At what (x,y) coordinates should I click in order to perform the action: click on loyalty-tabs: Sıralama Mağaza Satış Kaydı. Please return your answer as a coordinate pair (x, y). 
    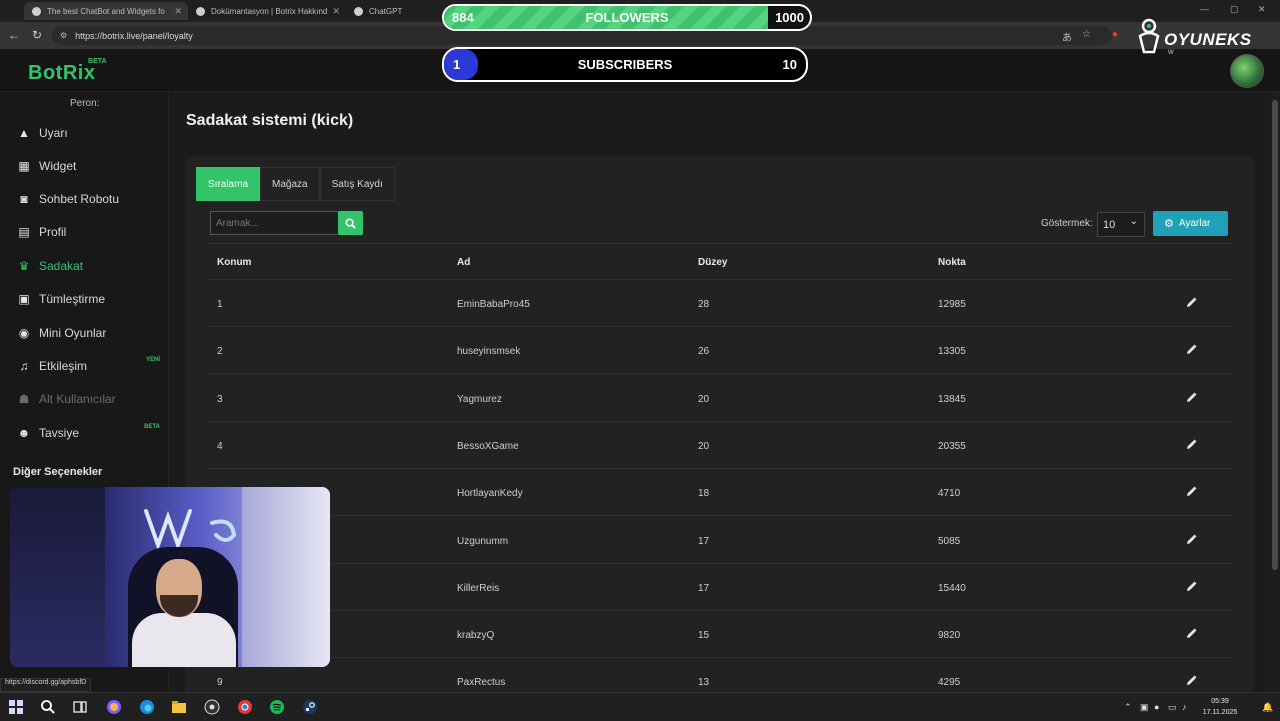
    Looking at the image, I should click on (295, 184).